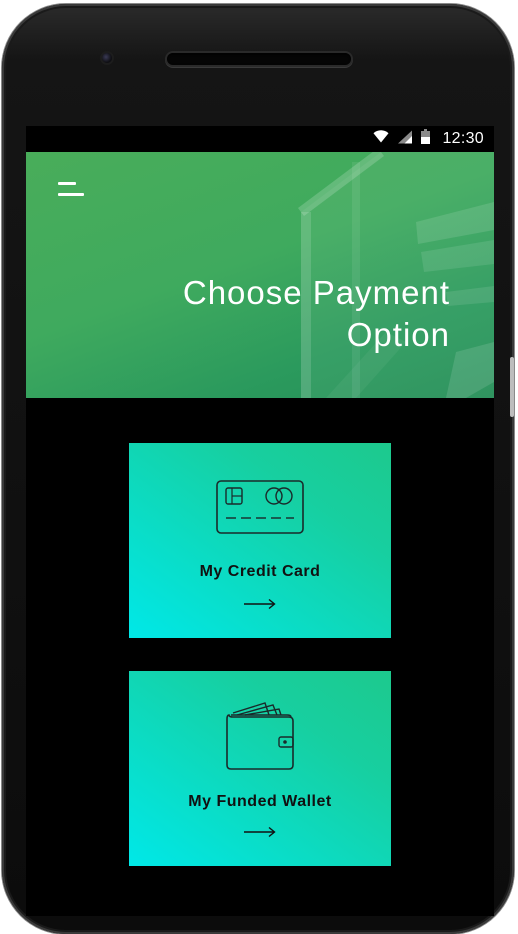  What do you see at coordinates (260, 139) in the screenshot?
I see `status-bar: 12:30` at bounding box center [260, 139].